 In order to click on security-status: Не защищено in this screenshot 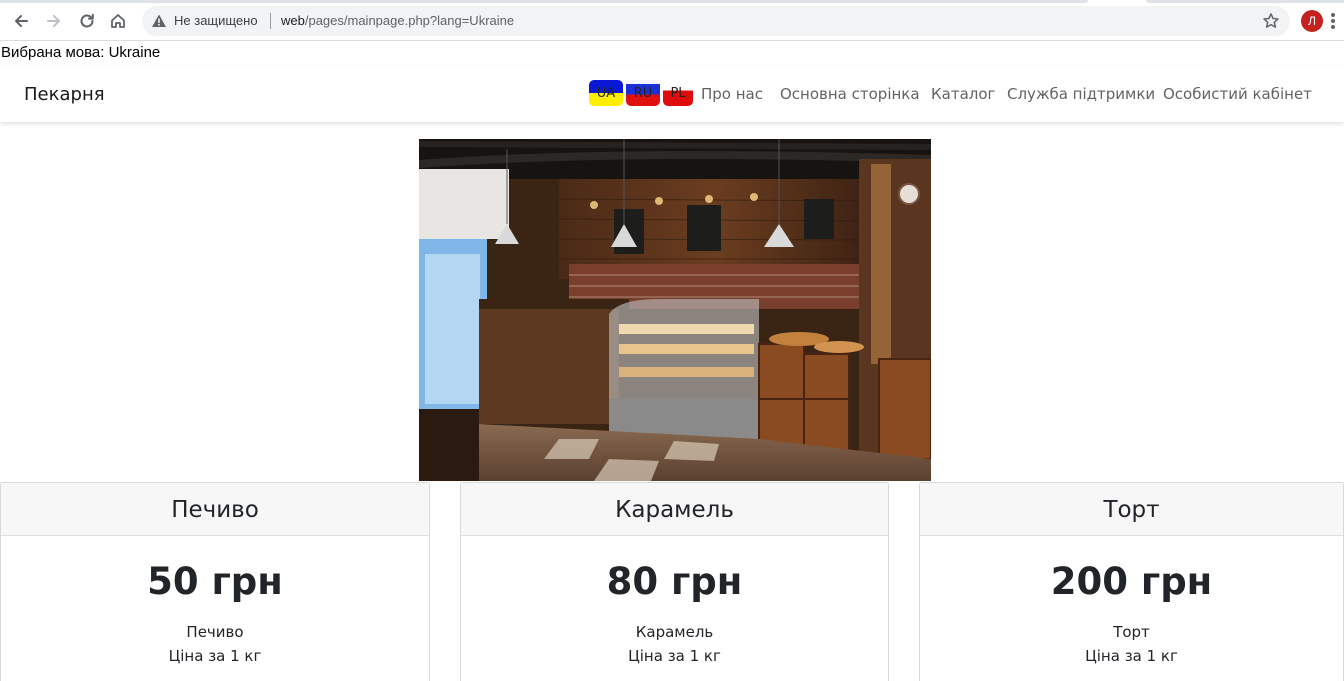, I will do `click(216, 21)`.